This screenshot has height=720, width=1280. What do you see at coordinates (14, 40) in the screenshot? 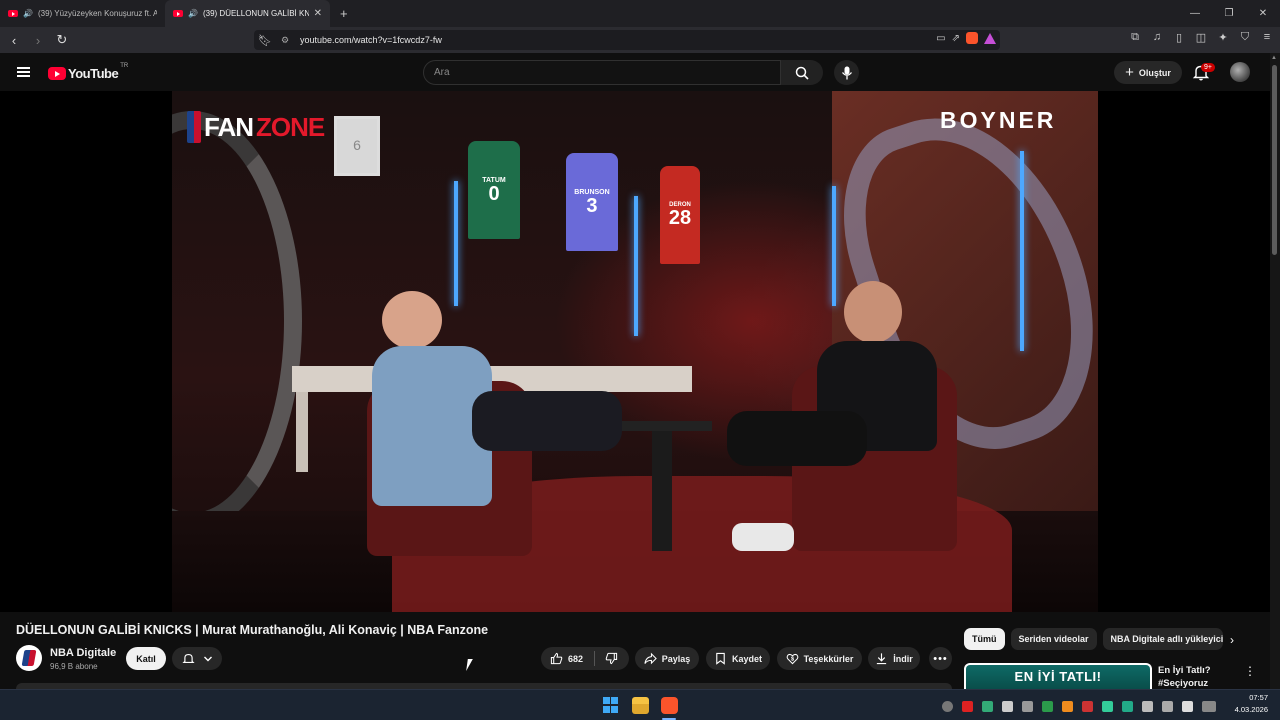
I see `back-icon: ‹` at bounding box center [14, 40].